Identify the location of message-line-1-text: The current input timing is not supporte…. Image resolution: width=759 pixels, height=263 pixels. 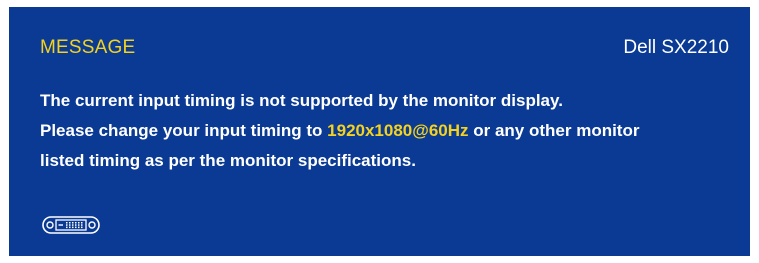
(301, 100).